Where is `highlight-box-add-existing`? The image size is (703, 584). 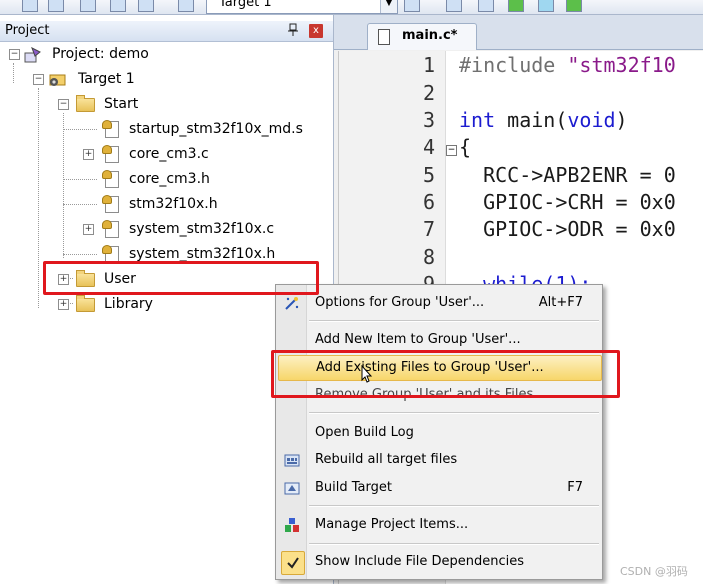
highlight-box-add-existing is located at coordinates (445, 374).